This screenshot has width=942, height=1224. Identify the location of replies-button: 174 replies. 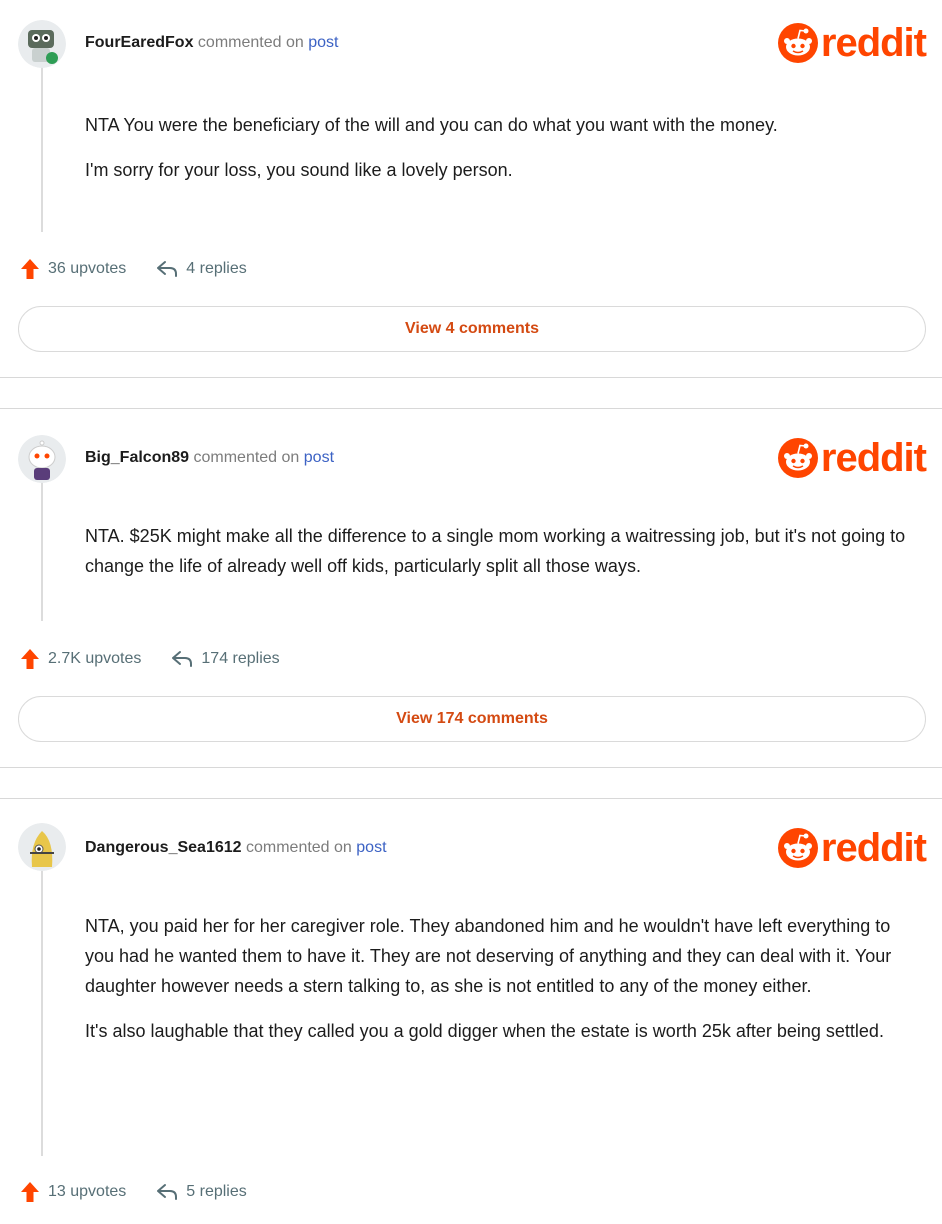
(225, 659).